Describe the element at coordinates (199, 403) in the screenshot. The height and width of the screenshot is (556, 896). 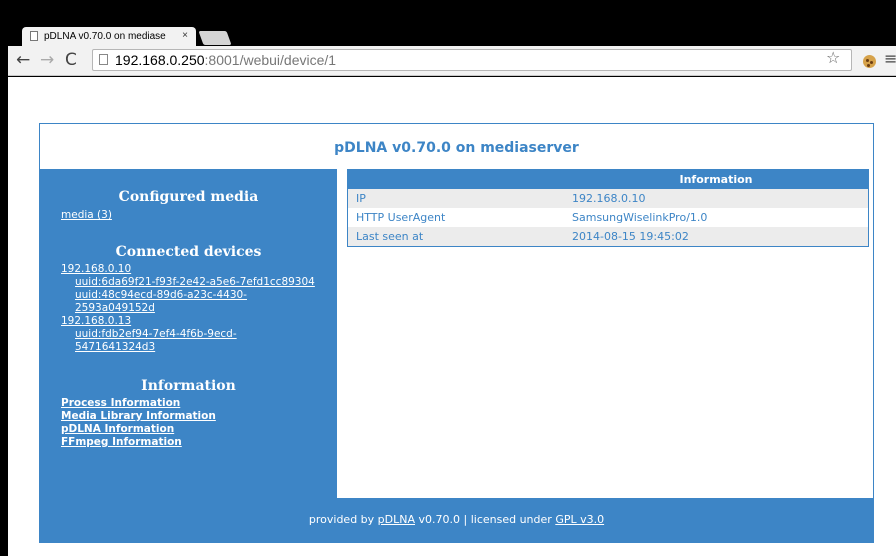
I see `process-information-link: Process Information` at that location.